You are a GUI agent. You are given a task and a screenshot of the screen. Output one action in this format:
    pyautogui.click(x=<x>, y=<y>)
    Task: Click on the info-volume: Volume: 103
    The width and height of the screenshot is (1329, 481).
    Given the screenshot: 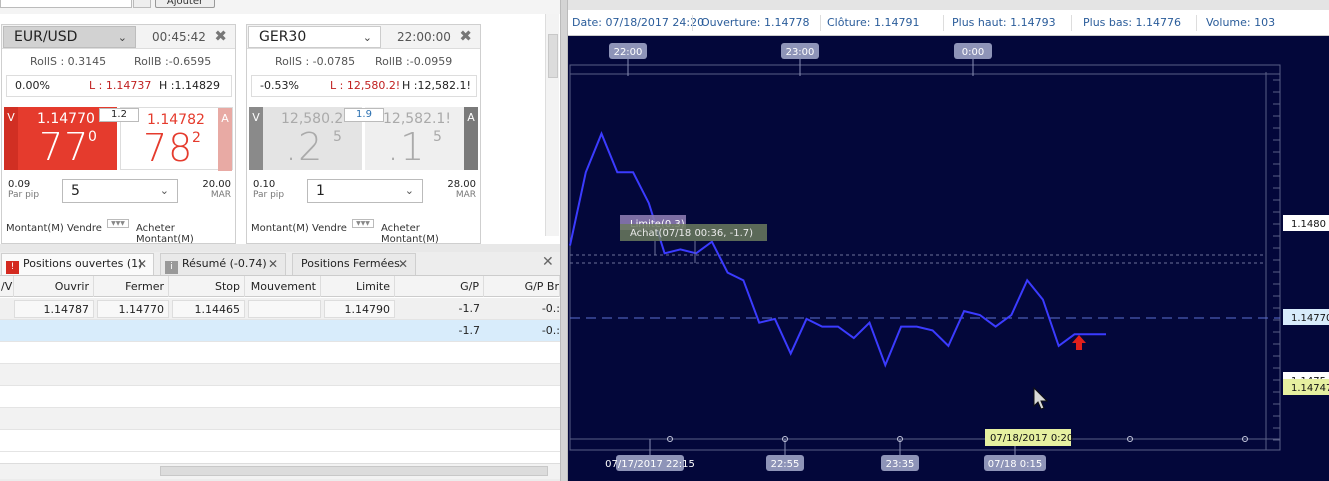 What is the action you would take?
    pyautogui.click(x=1241, y=22)
    